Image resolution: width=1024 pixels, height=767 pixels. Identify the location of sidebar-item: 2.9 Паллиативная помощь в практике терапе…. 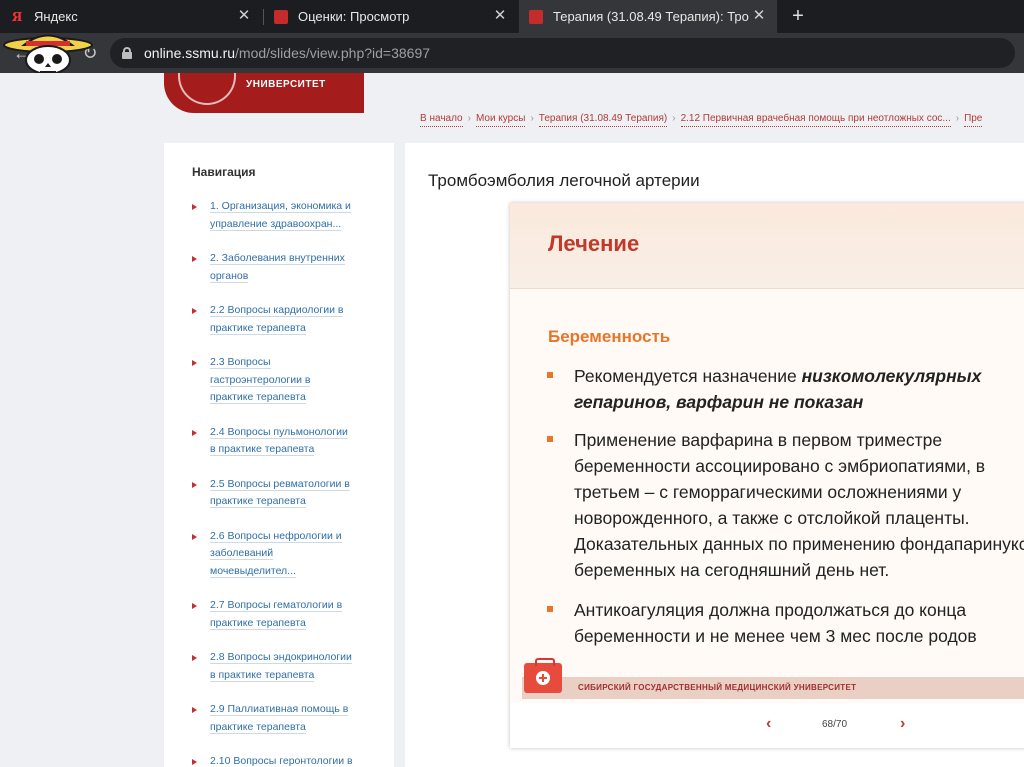
(282, 718).